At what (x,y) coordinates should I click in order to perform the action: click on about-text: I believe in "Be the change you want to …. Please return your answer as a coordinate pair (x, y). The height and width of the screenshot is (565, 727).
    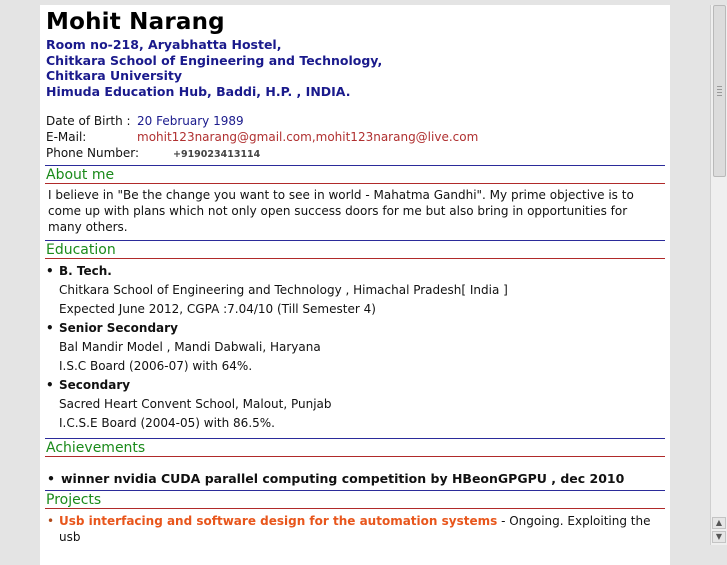
    Looking at the image, I should click on (341, 211).